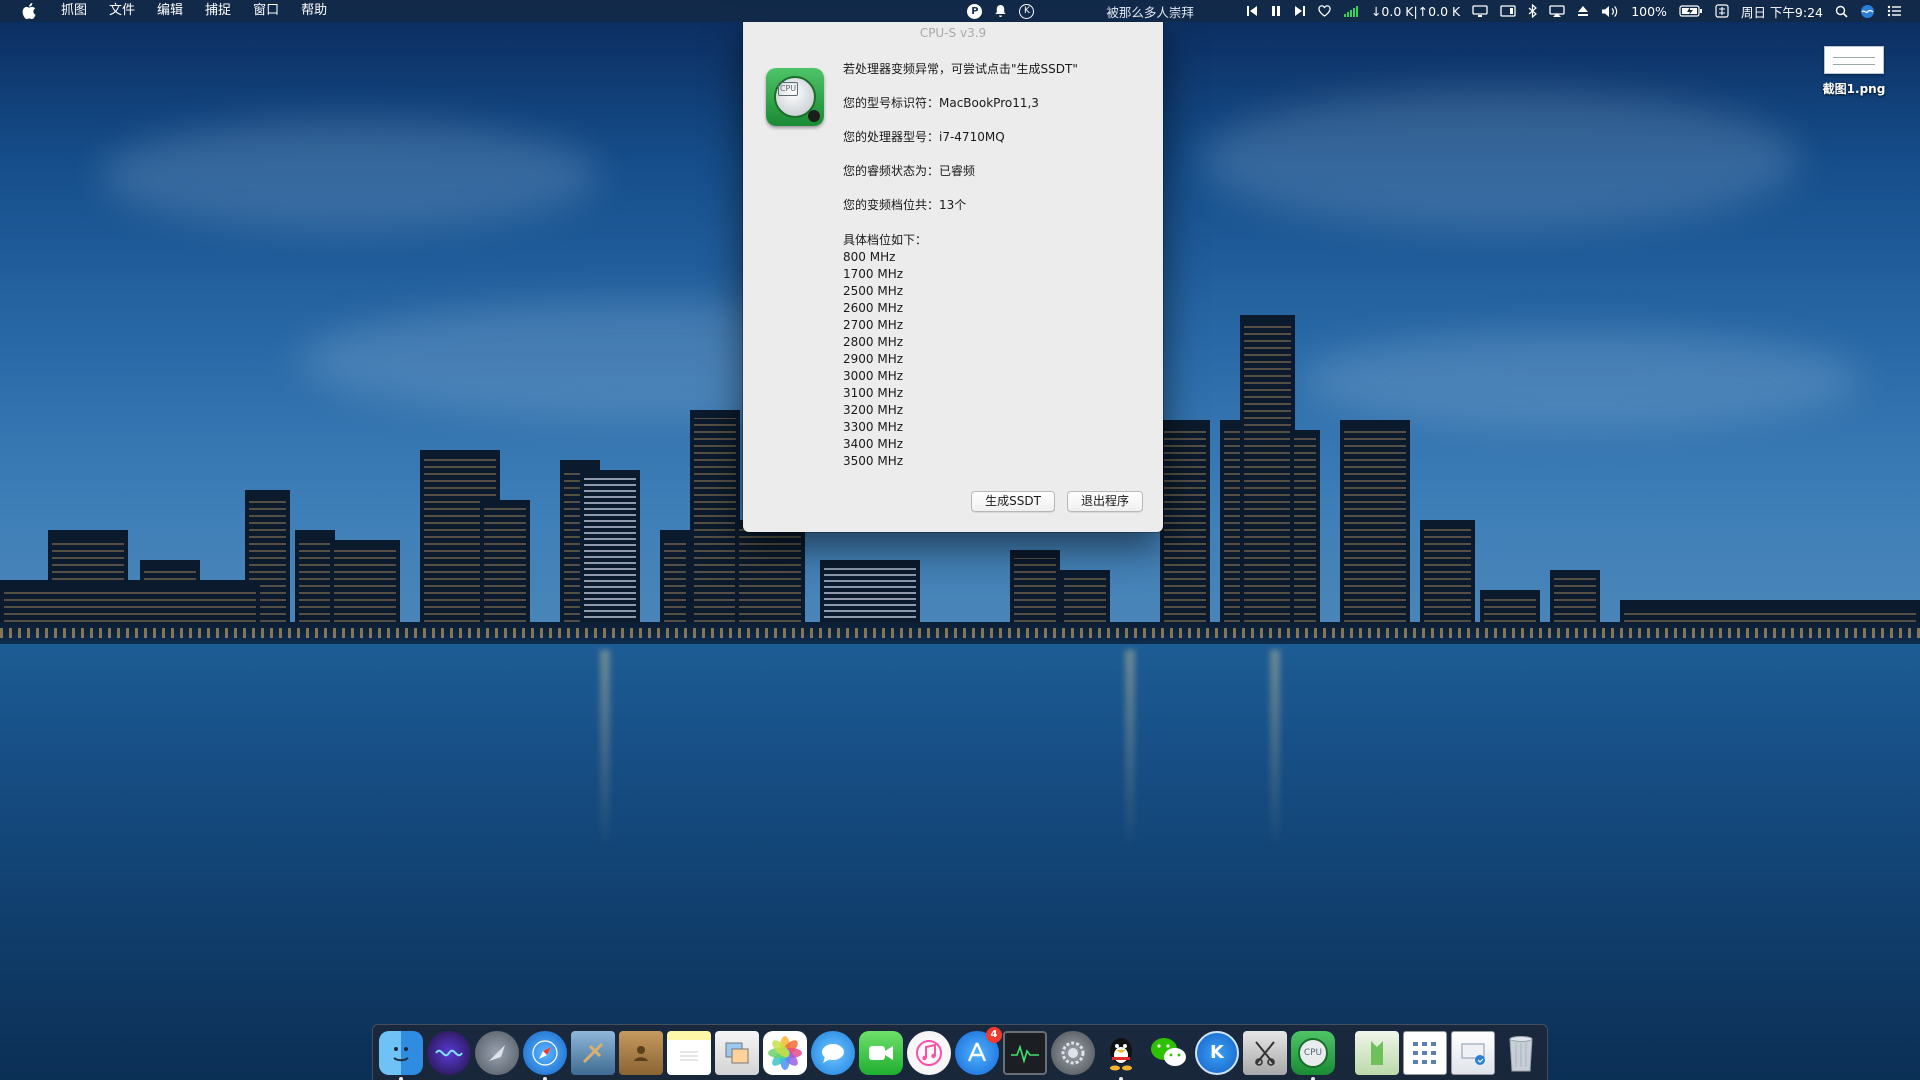 The image size is (1920, 1080). I want to click on dock-launchpad-icon, so click(497, 1052).